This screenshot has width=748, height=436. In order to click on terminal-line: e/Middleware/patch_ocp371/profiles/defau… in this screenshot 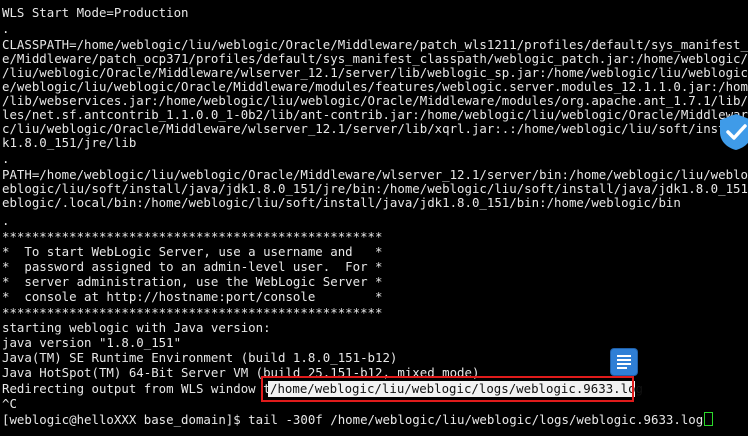, I will do `click(375, 58)`.